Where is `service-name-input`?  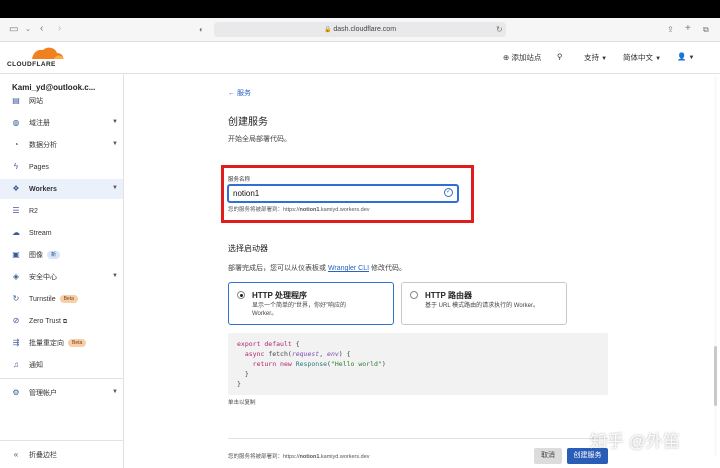
service-name-input is located at coordinates (343, 193).